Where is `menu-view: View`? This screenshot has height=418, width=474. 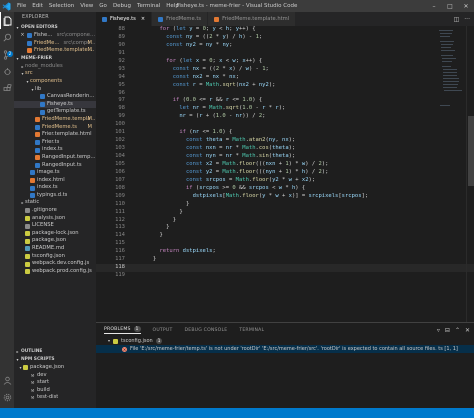 menu-view: View is located at coordinates (86, 6).